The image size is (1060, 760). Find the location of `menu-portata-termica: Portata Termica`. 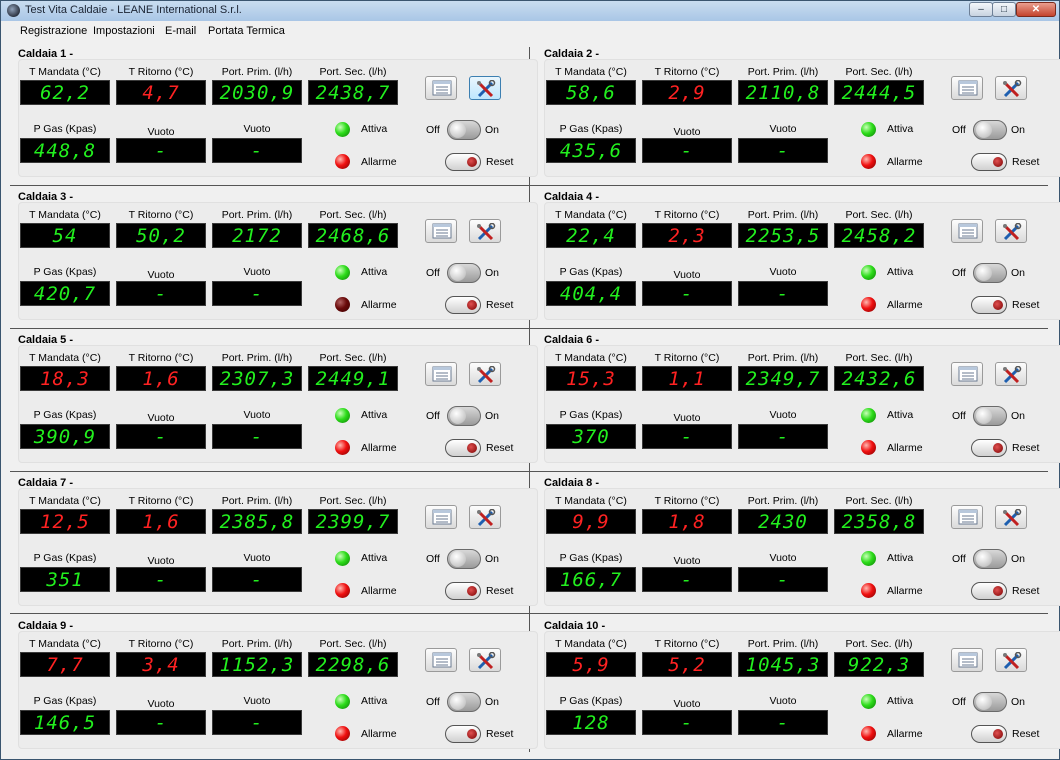

menu-portata-termica: Portata Termica is located at coordinates (246, 31).